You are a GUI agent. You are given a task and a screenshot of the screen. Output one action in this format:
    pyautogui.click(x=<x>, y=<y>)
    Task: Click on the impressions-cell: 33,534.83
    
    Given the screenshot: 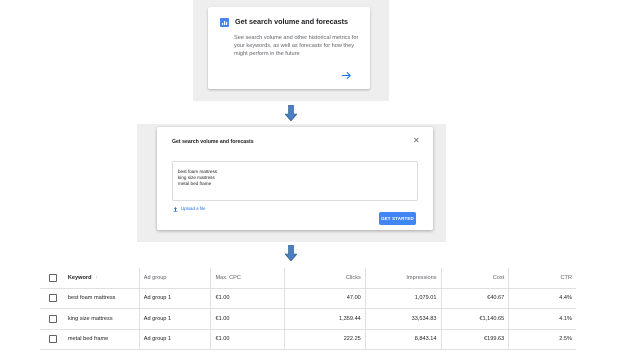 What is the action you would take?
    pyautogui.click(x=403, y=319)
    